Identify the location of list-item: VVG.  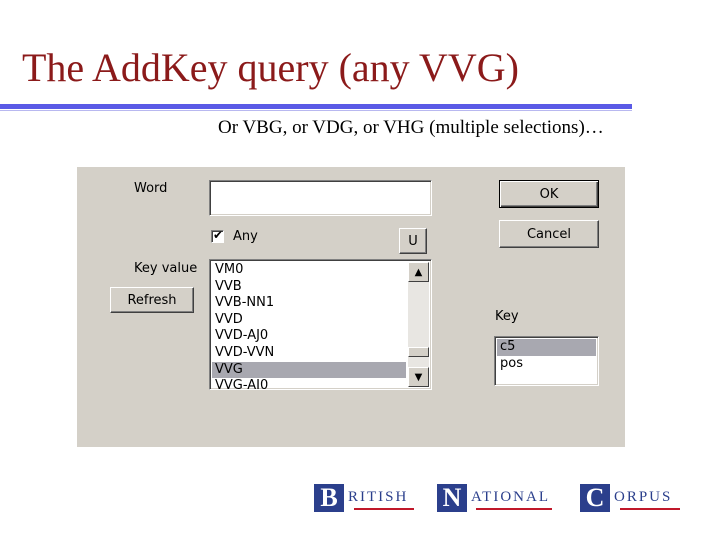
(309, 370).